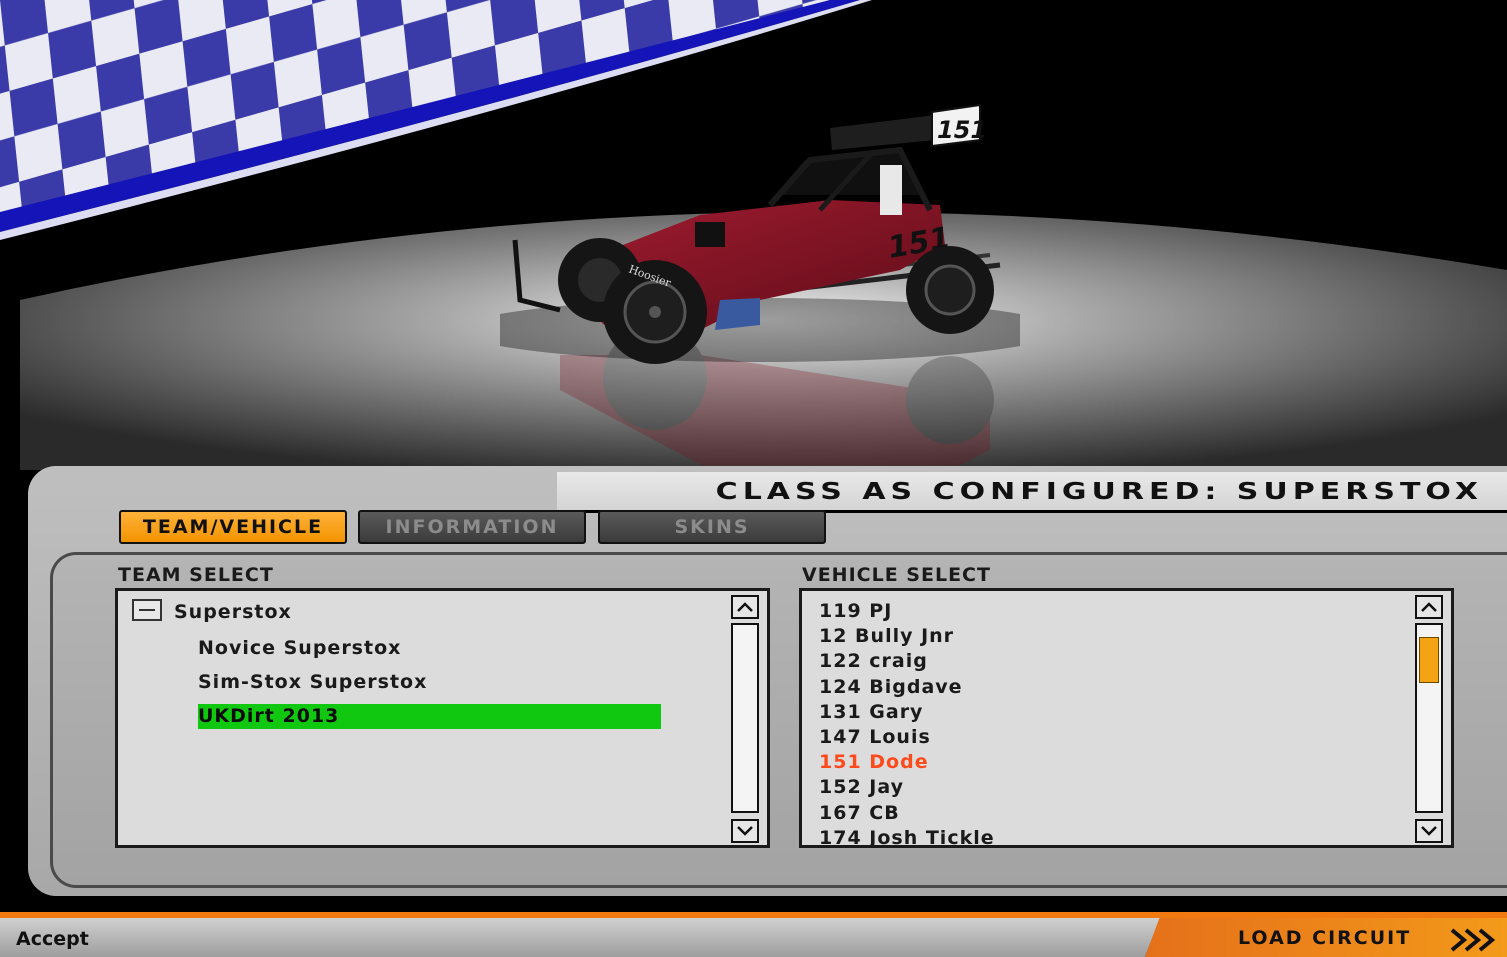 The image size is (1507, 957). What do you see at coordinates (873, 661) in the screenshot?
I see `vehicle-item: 122 craig` at bounding box center [873, 661].